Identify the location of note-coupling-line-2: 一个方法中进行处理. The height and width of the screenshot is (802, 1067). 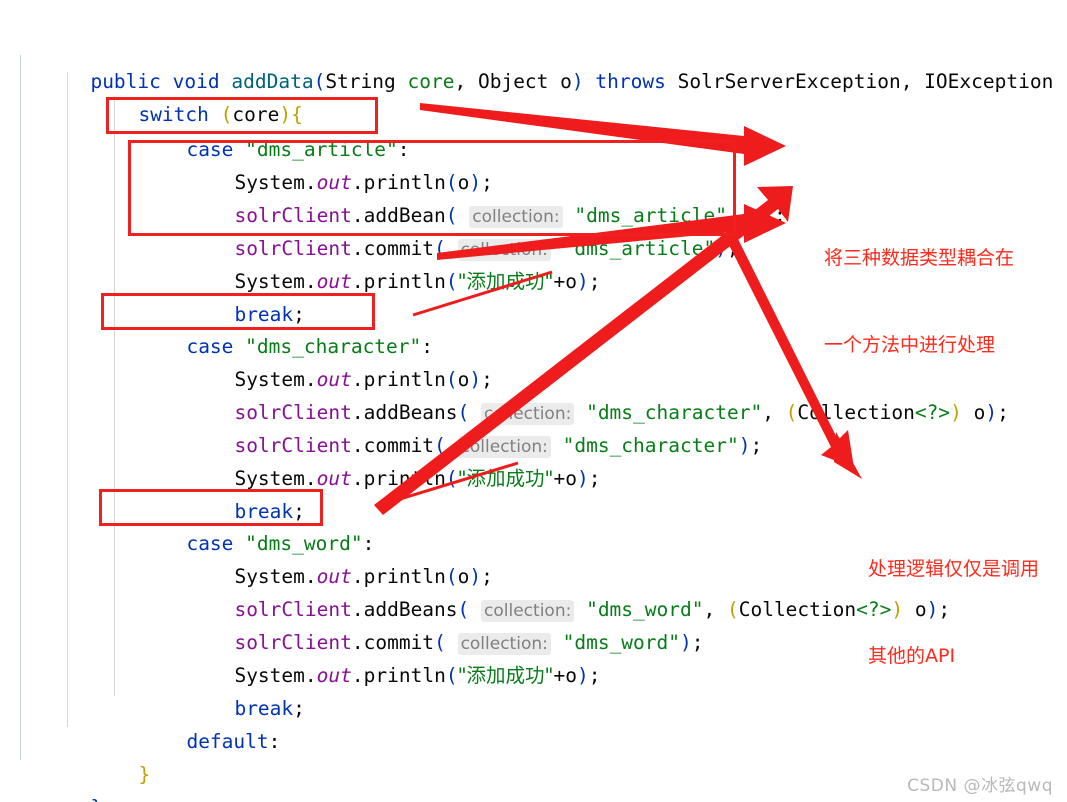
(910, 345).